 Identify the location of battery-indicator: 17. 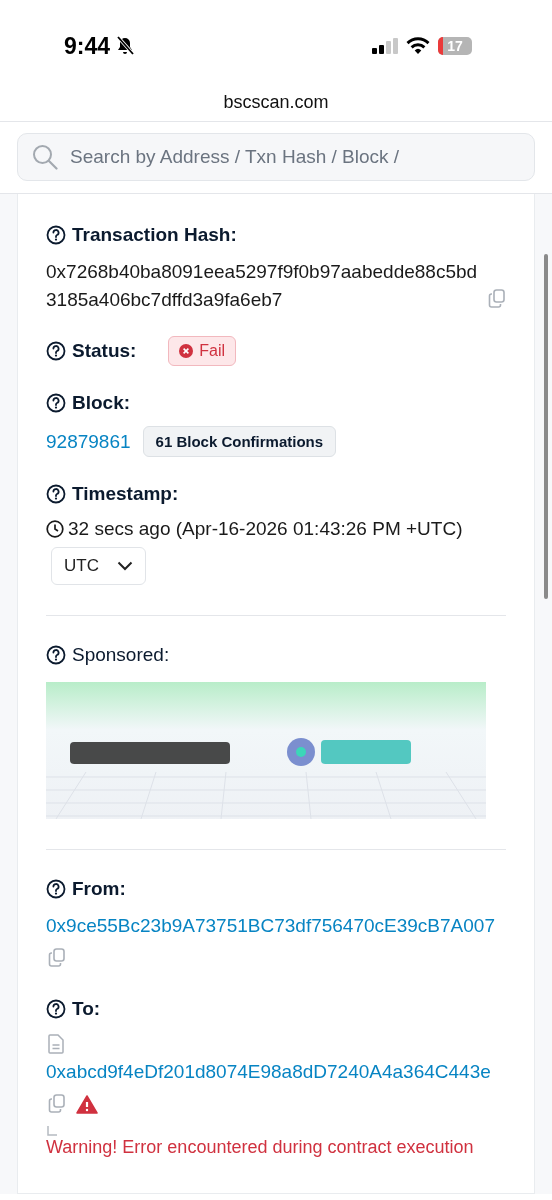
(455, 46).